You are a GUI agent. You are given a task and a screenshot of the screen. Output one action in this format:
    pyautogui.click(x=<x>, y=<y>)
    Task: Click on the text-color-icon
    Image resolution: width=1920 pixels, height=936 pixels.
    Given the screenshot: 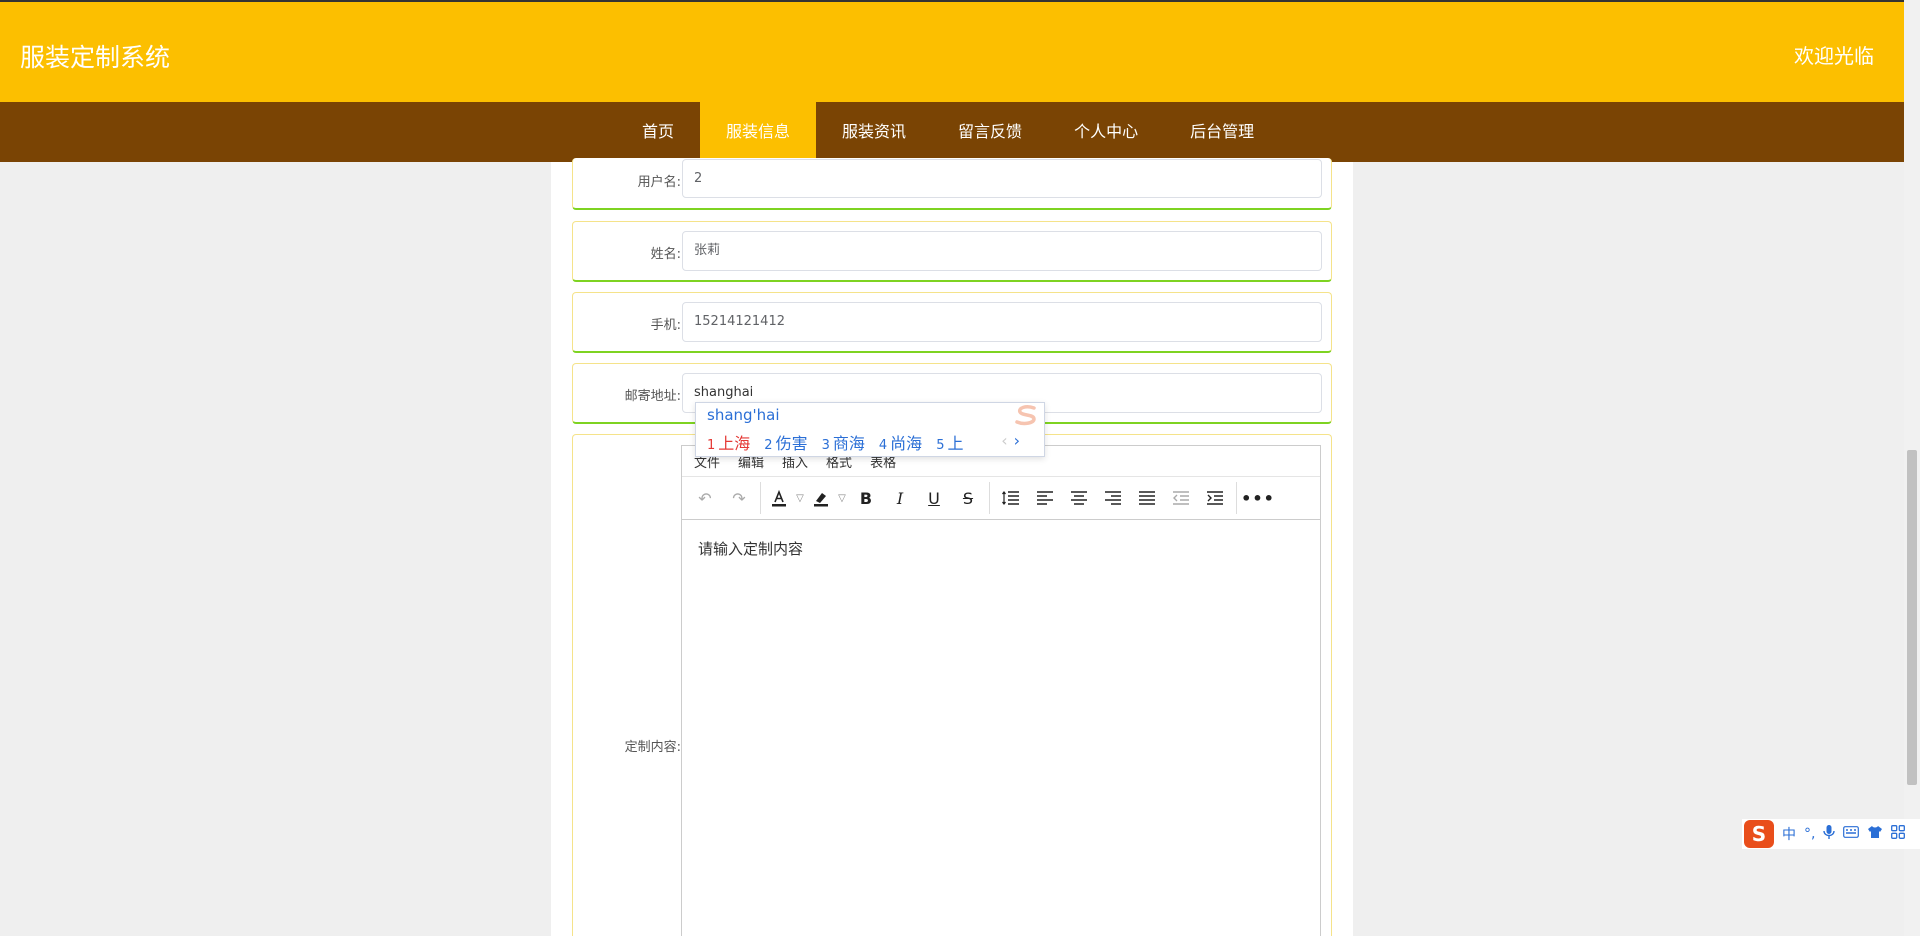 What is the action you would take?
    pyautogui.click(x=779, y=498)
    